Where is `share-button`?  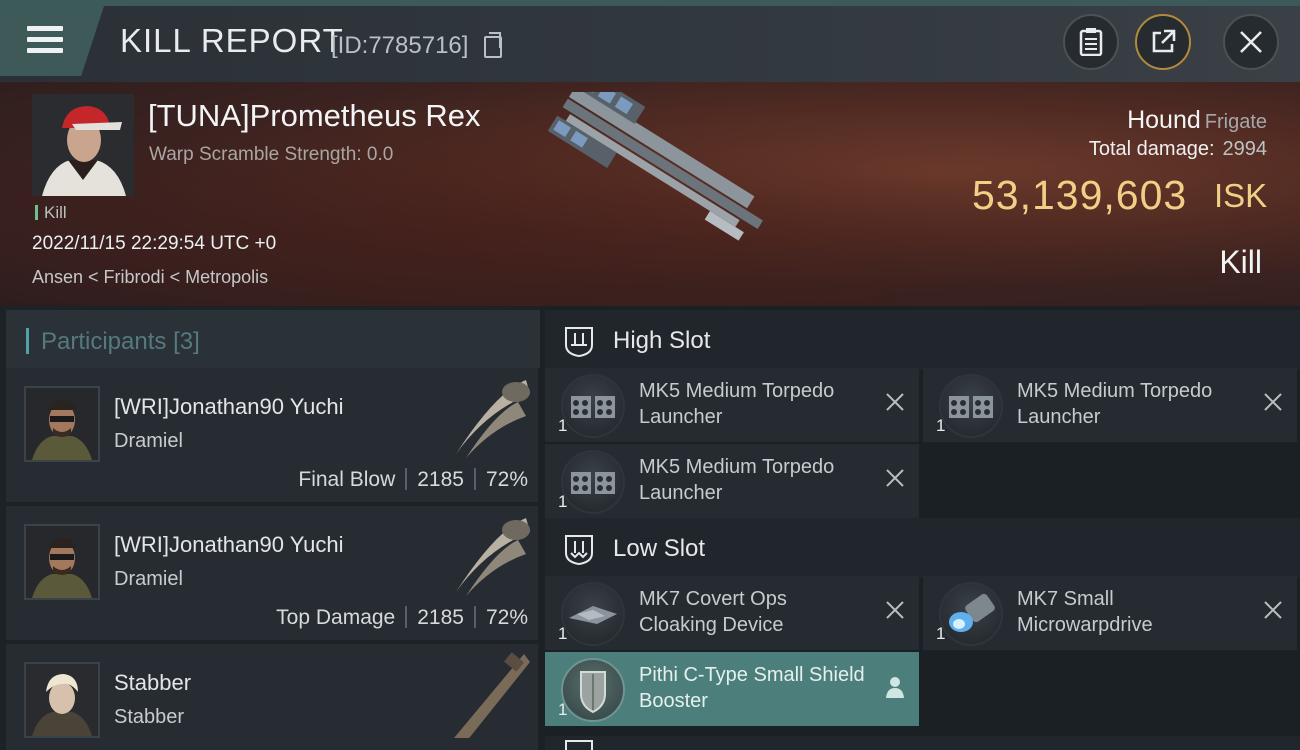 share-button is located at coordinates (1163, 42).